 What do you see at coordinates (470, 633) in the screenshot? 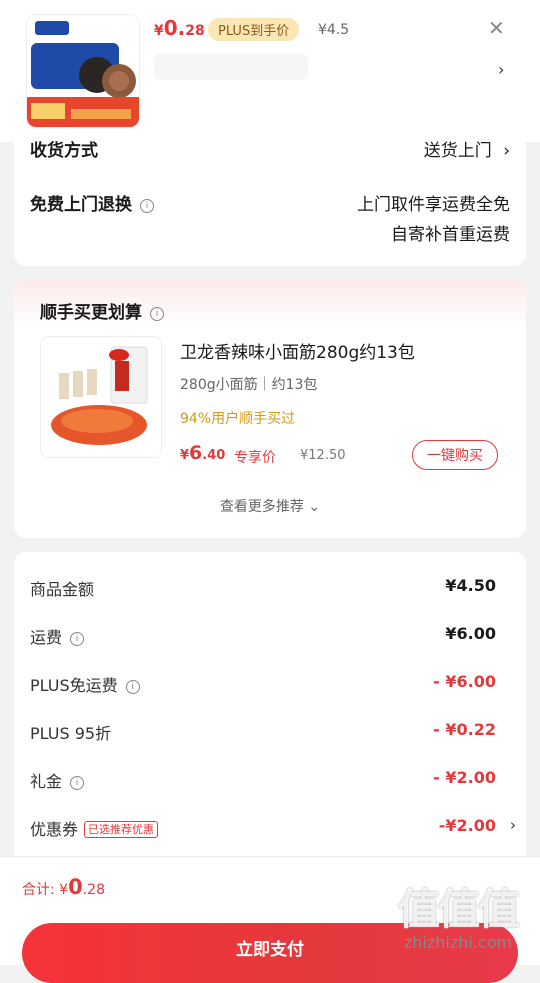
I see `price-row-value: ¥6.00` at bounding box center [470, 633].